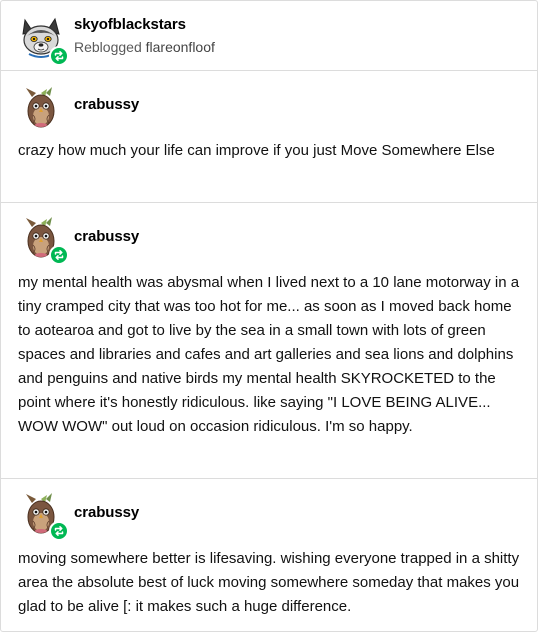 The height and width of the screenshot is (634, 540). What do you see at coordinates (130, 24) in the screenshot?
I see `reblogger-username: skyofblackstars` at bounding box center [130, 24].